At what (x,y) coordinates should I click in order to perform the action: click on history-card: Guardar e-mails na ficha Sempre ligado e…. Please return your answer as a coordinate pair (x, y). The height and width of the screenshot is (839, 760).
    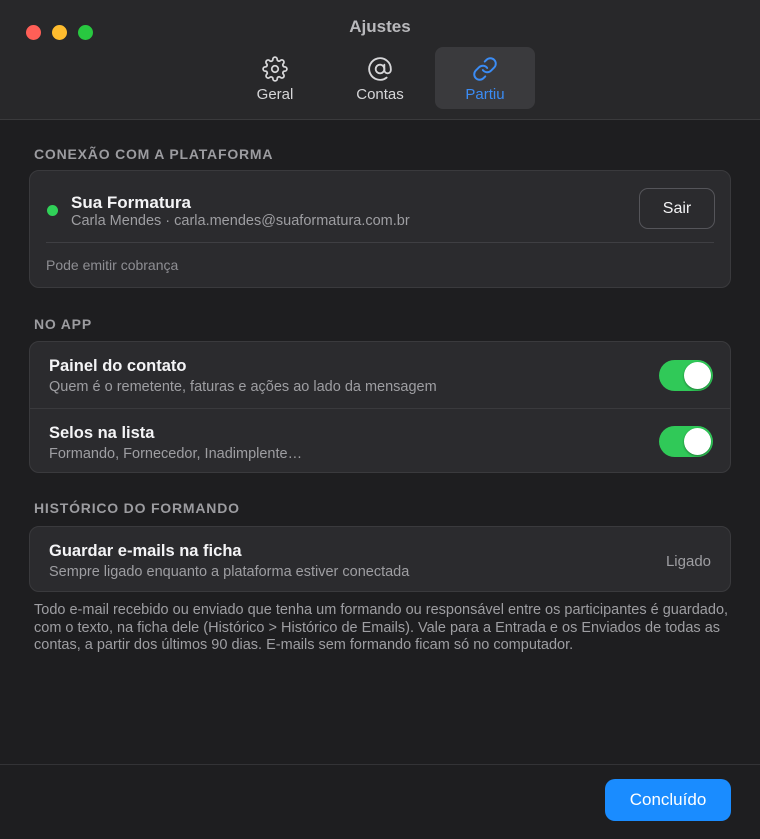
    Looking at the image, I should click on (380, 559).